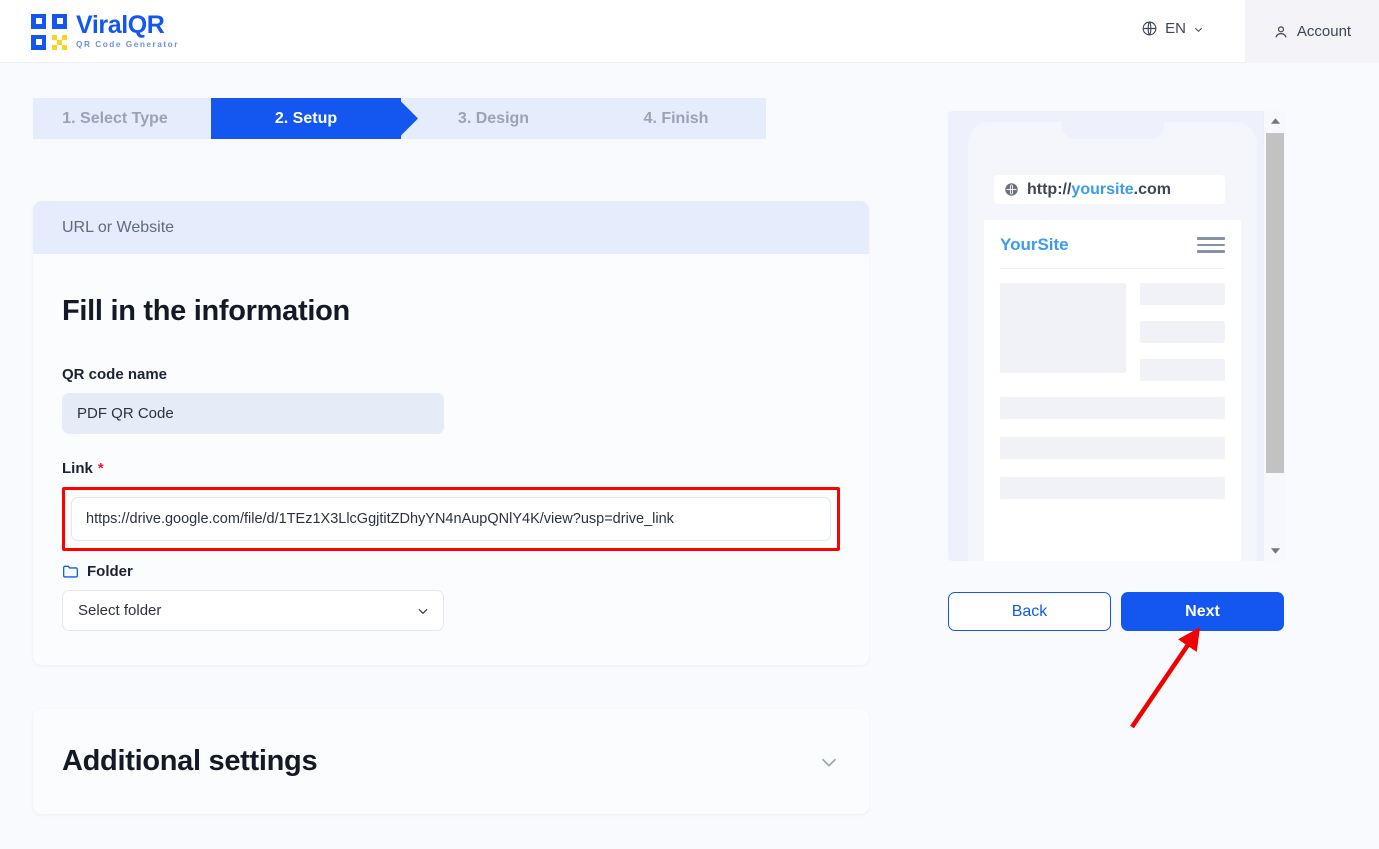 This screenshot has width=1379, height=849. I want to click on mock-hero, so click(1112, 332).